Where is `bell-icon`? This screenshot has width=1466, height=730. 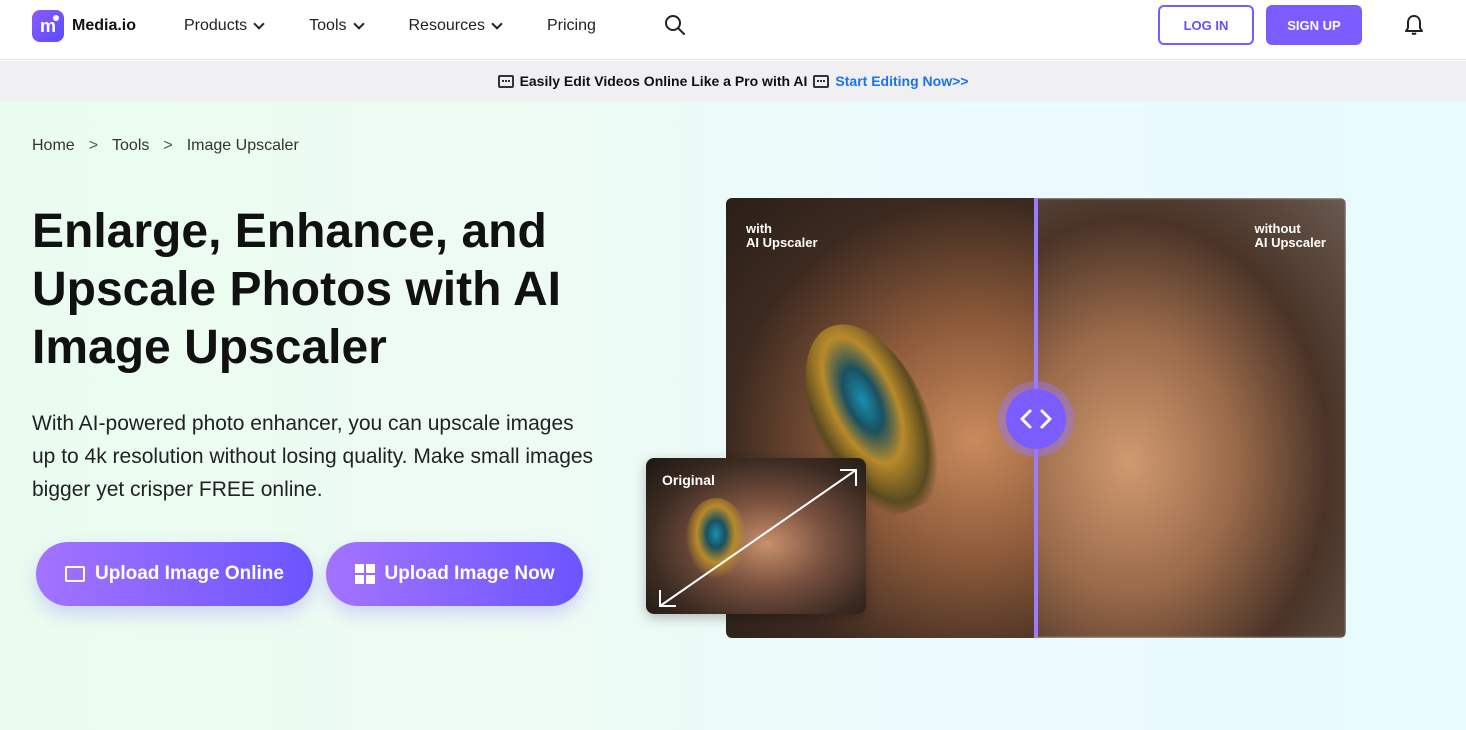 bell-icon is located at coordinates (1414, 25).